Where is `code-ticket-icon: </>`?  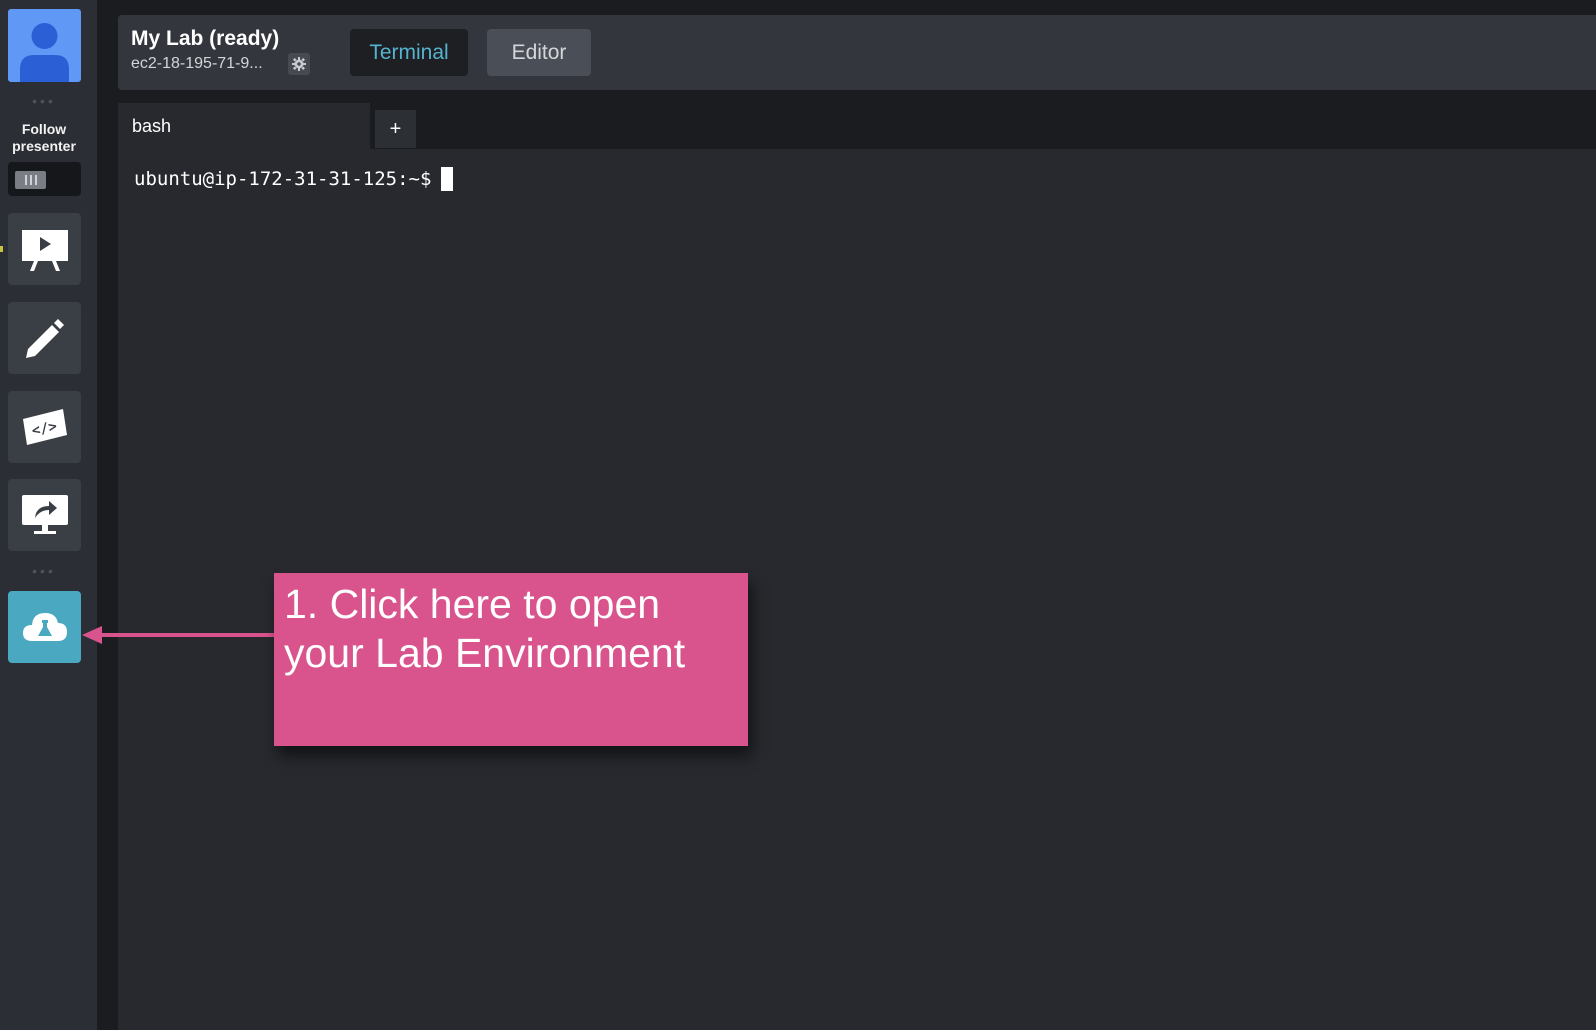 code-ticket-icon: </> is located at coordinates (44, 427).